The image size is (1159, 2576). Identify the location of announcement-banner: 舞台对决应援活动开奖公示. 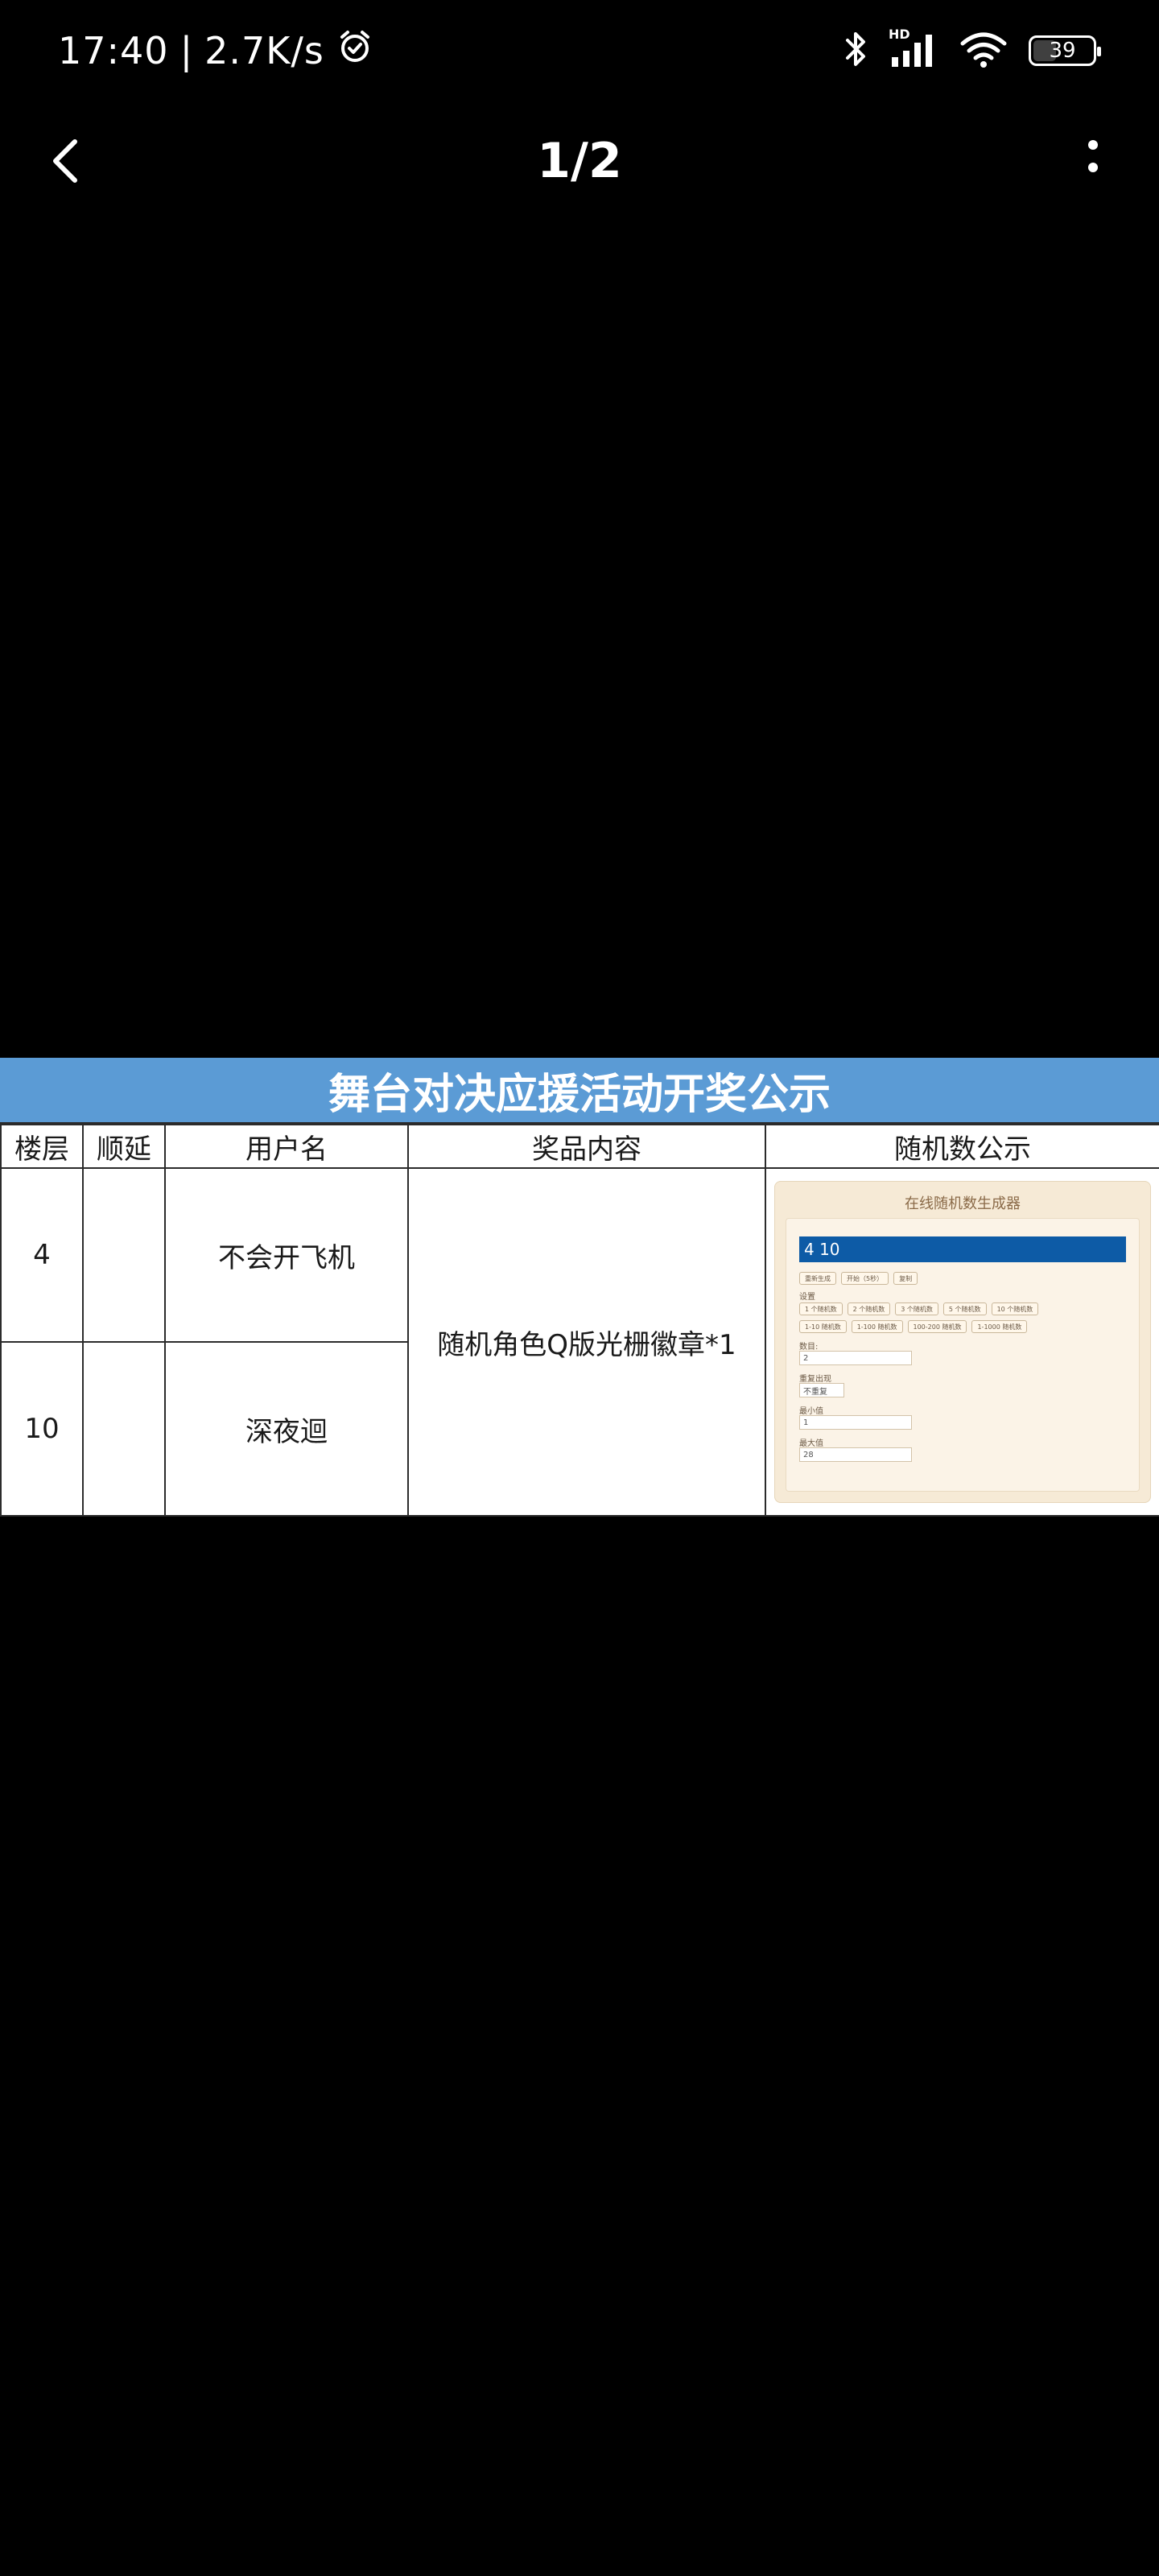
(579, 1091).